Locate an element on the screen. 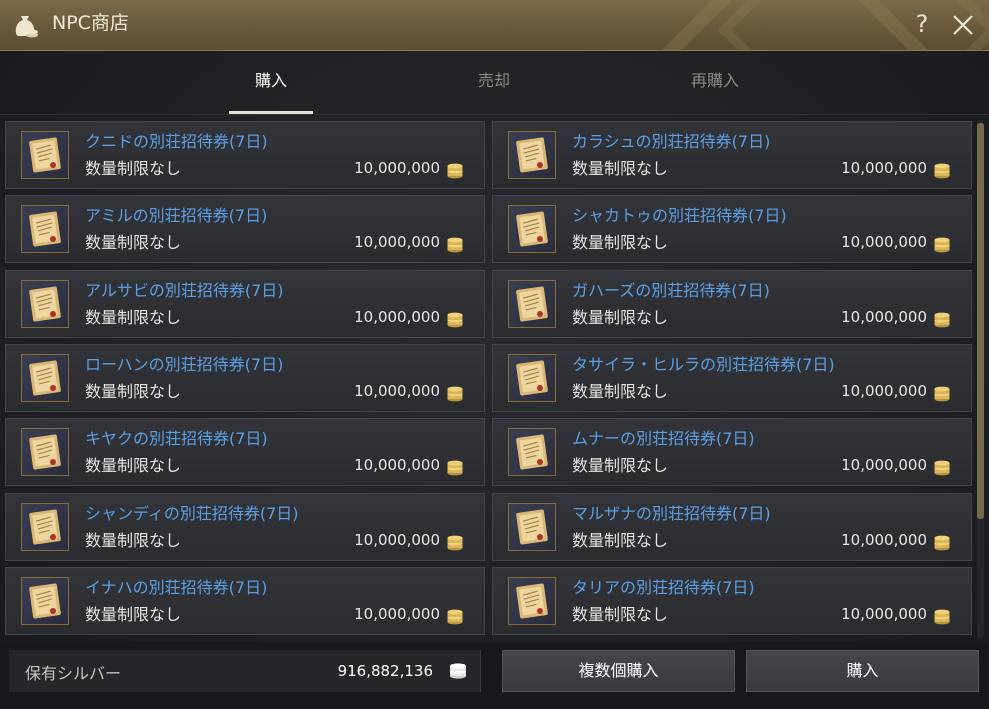 The image size is (989, 709). item-name: ガハーズの別荘招待券(7日) is located at coordinates (671, 290).